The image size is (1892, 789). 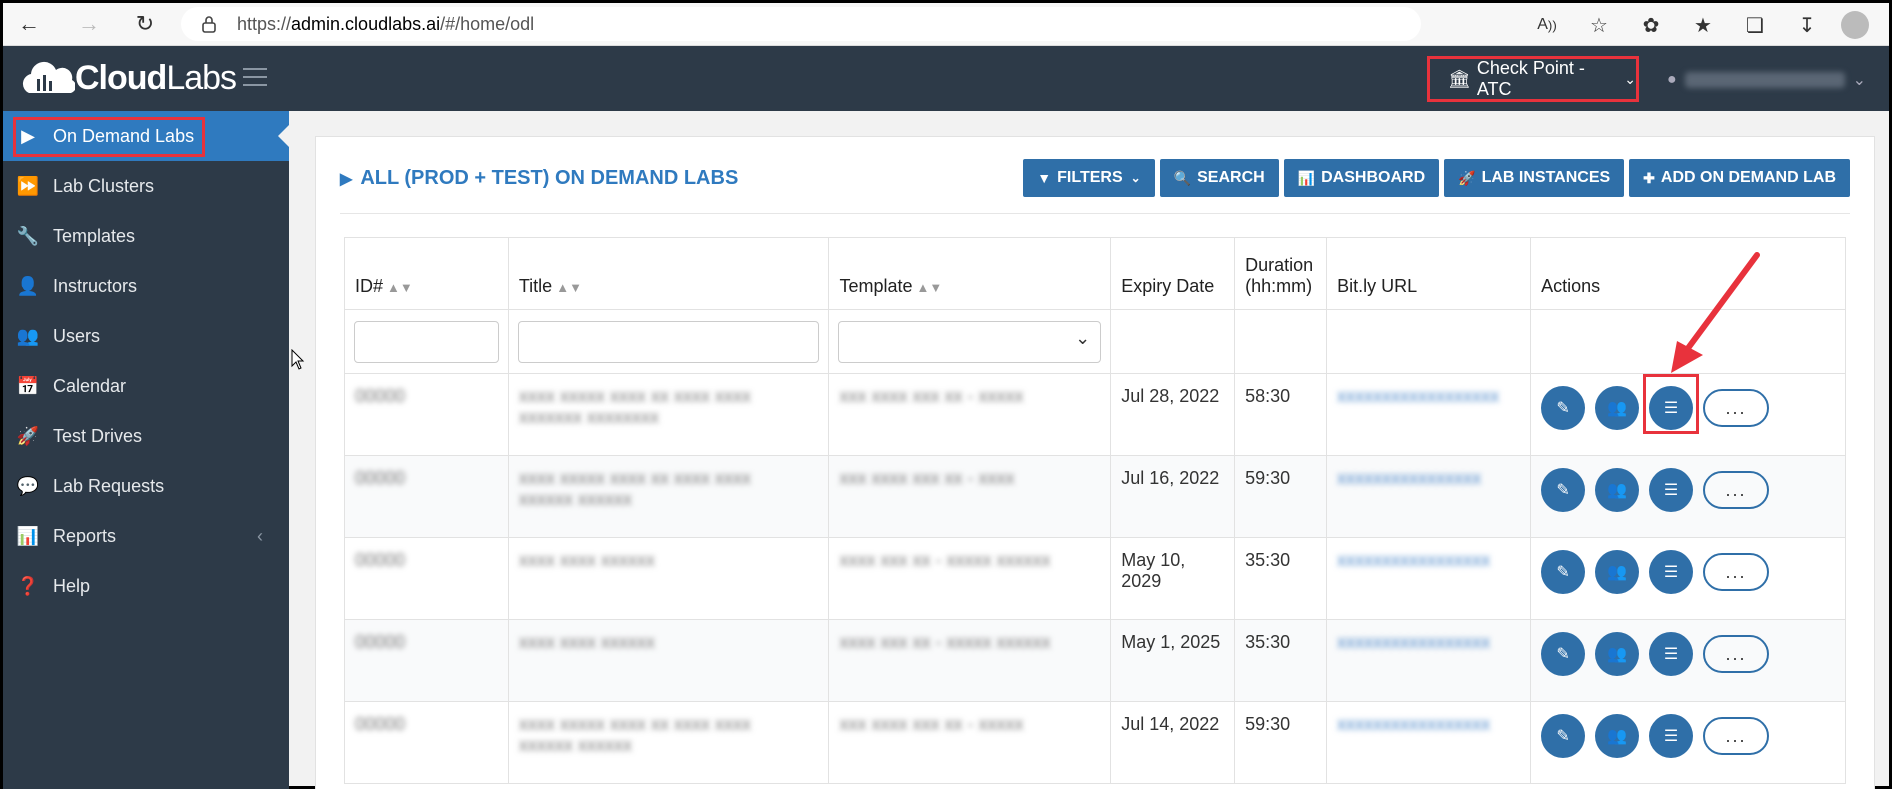 I want to click on chevron-left-icon: ‹, so click(x=260, y=535).